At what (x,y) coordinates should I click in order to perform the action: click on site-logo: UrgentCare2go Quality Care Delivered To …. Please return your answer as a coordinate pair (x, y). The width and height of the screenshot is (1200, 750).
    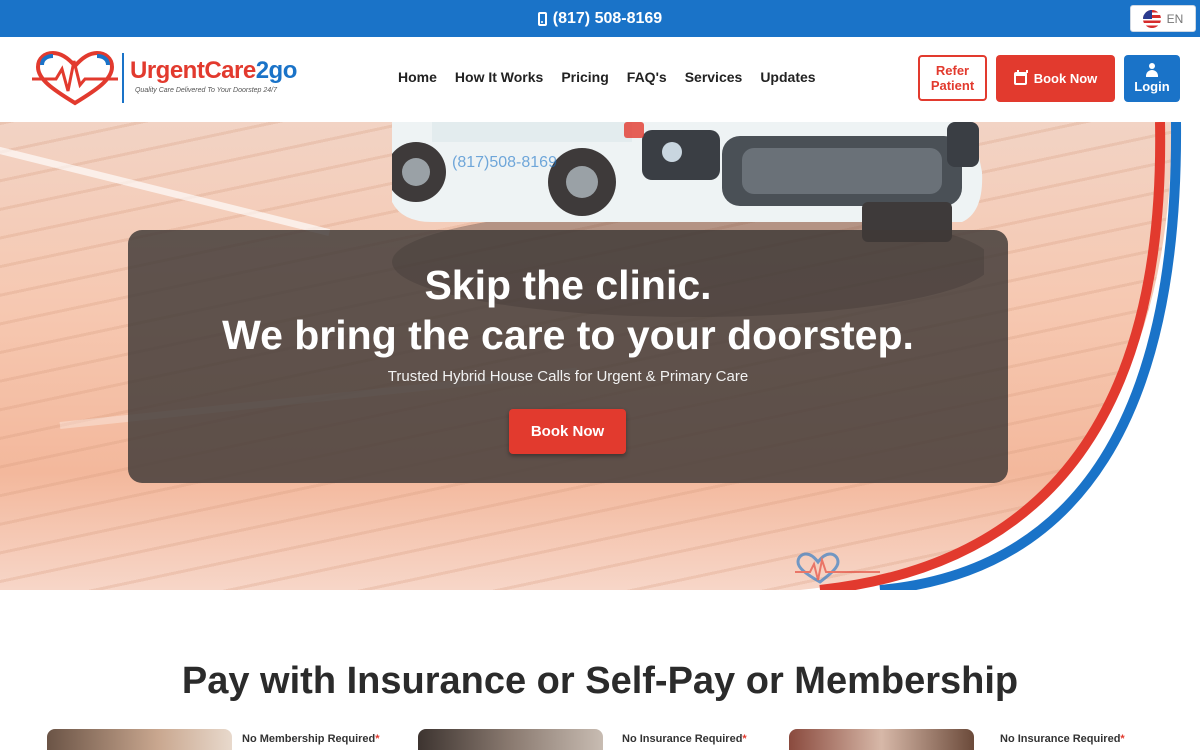
    Looking at the image, I should click on (164, 79).